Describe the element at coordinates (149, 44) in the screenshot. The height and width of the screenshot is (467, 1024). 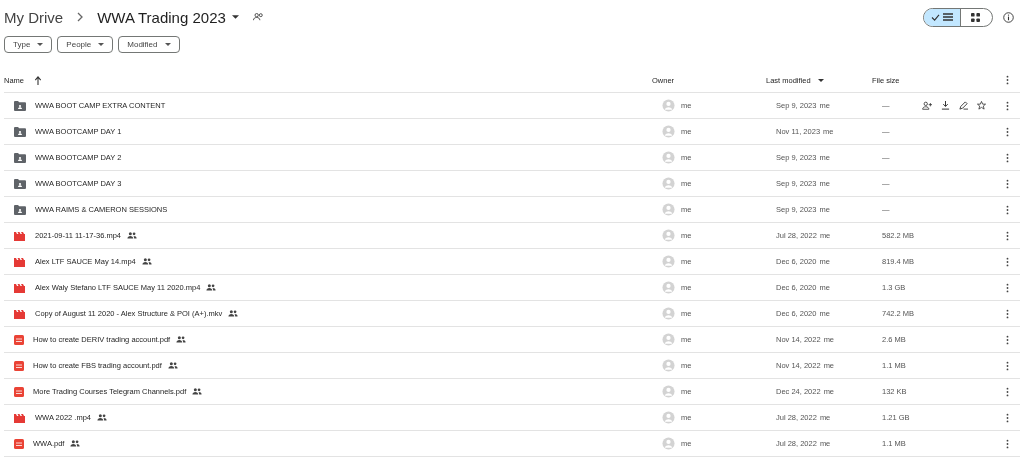
I see `filter-chip: Modified` at that location.